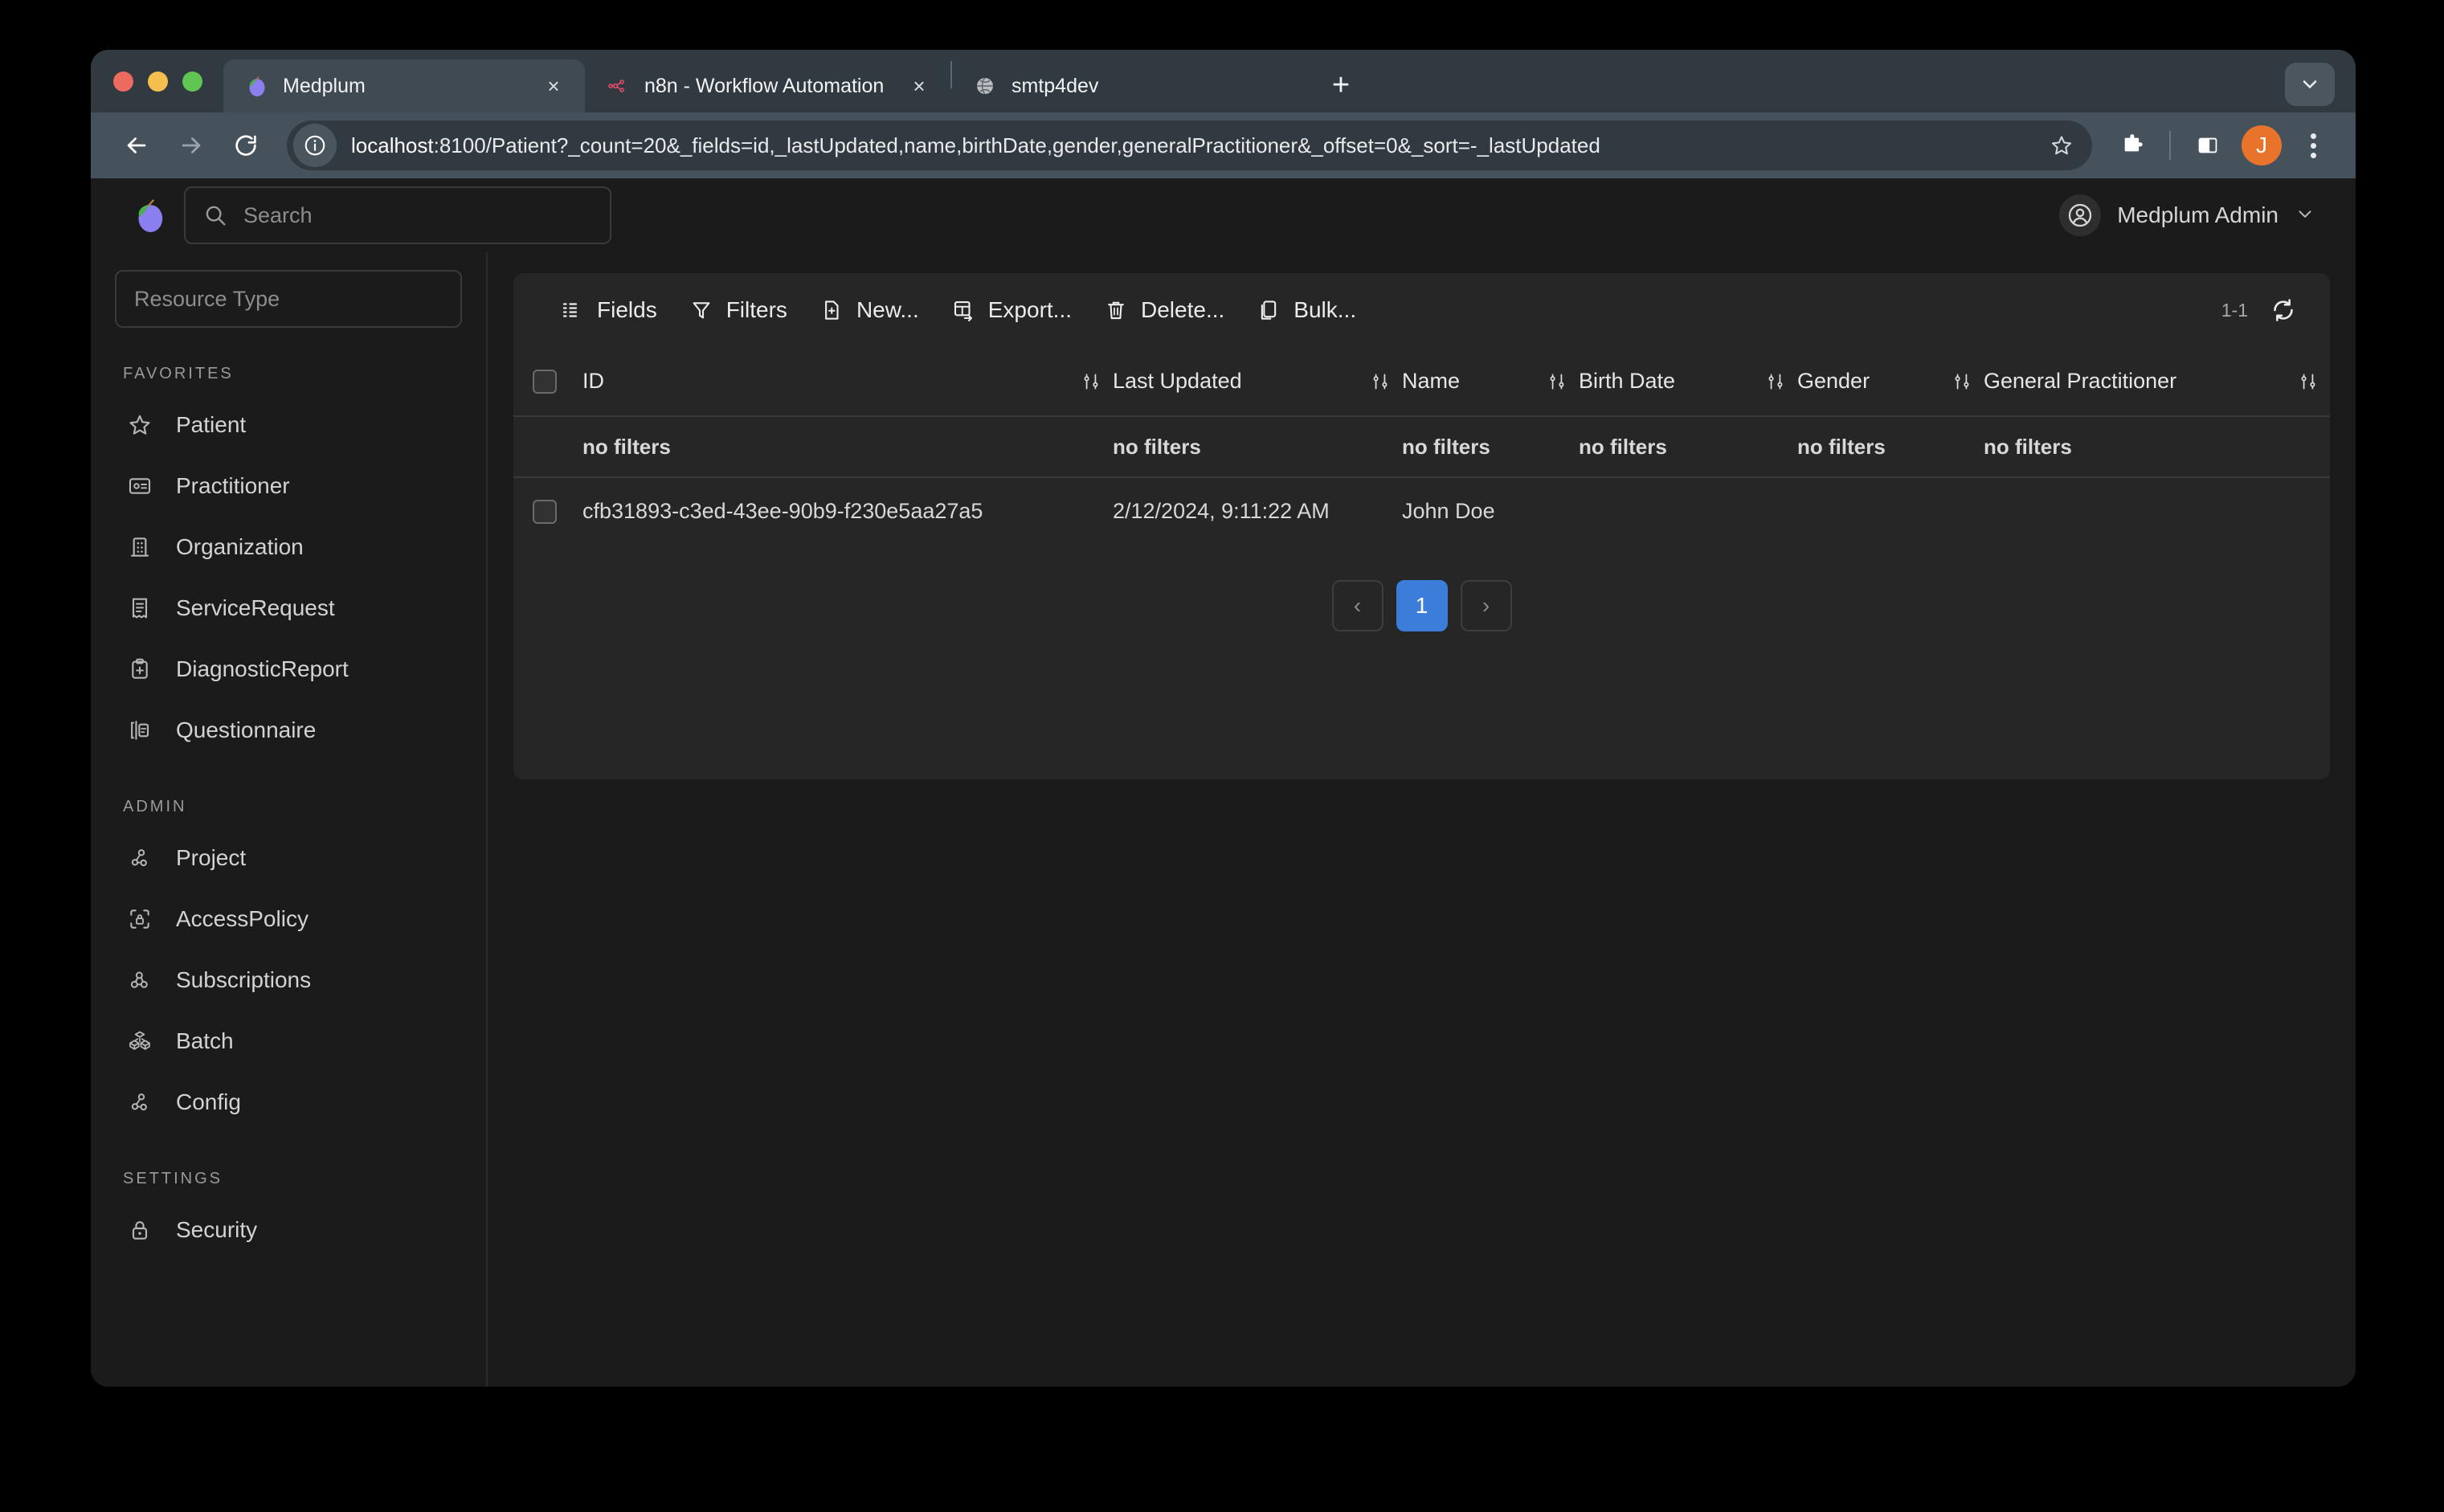 The image size is (2444, 1512). Describe the element at coordinates (2157, 446) in the screenshot. I see `filter-cell-general-practitioner: no filters` at that location.